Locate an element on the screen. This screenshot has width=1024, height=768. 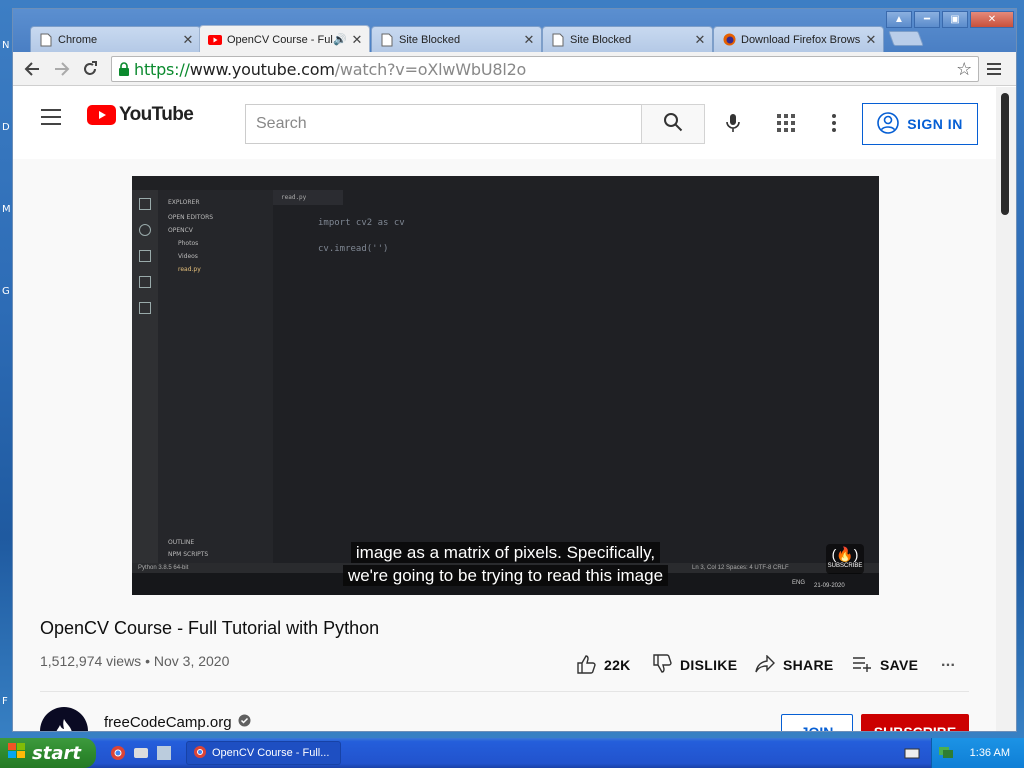
tab-download-firefox: Download Firefox Brows ✕ is located at coordinates (798, 39).